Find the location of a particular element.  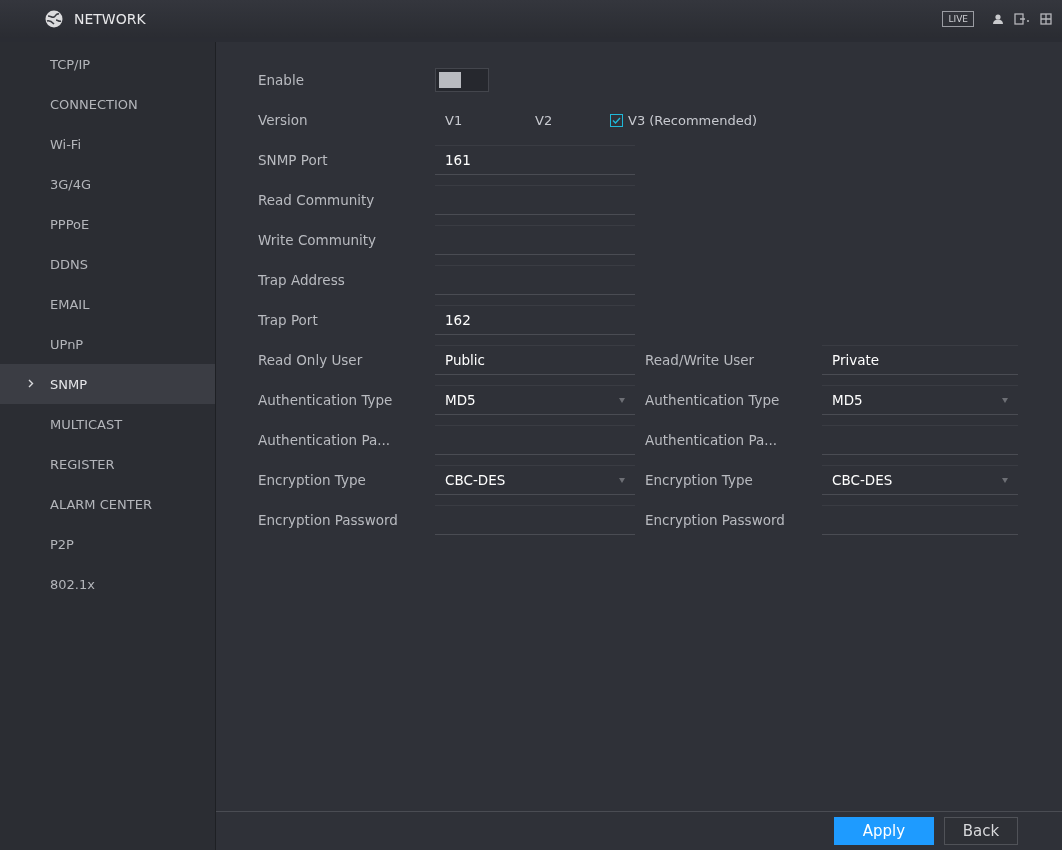

field-label: Read Only User is located at coordinates (311, 360).